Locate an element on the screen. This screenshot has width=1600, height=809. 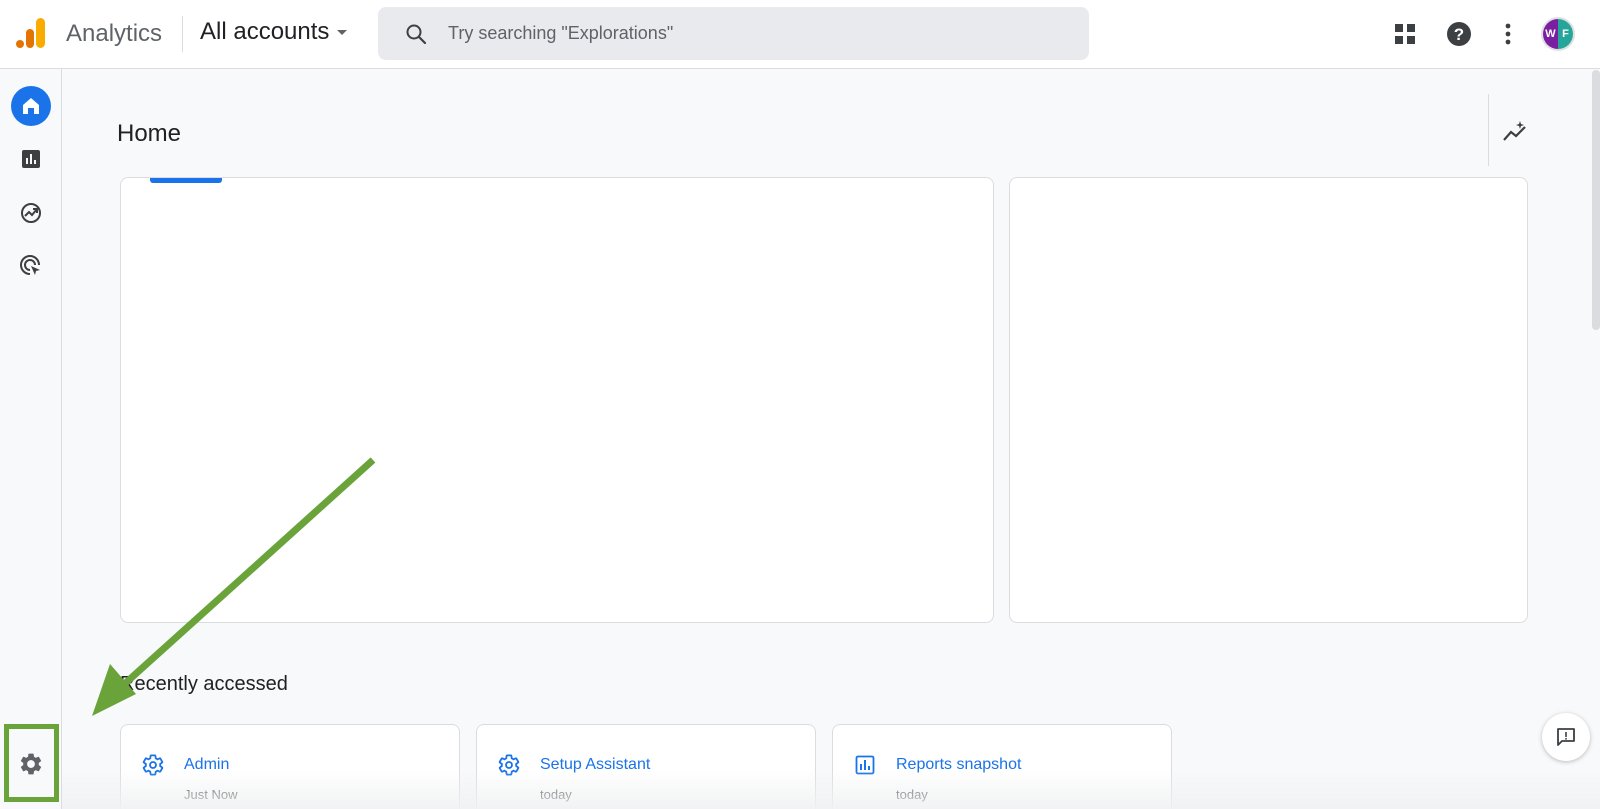
recent-item-admin: Admin Just Now is located at coordinates (290, 766).